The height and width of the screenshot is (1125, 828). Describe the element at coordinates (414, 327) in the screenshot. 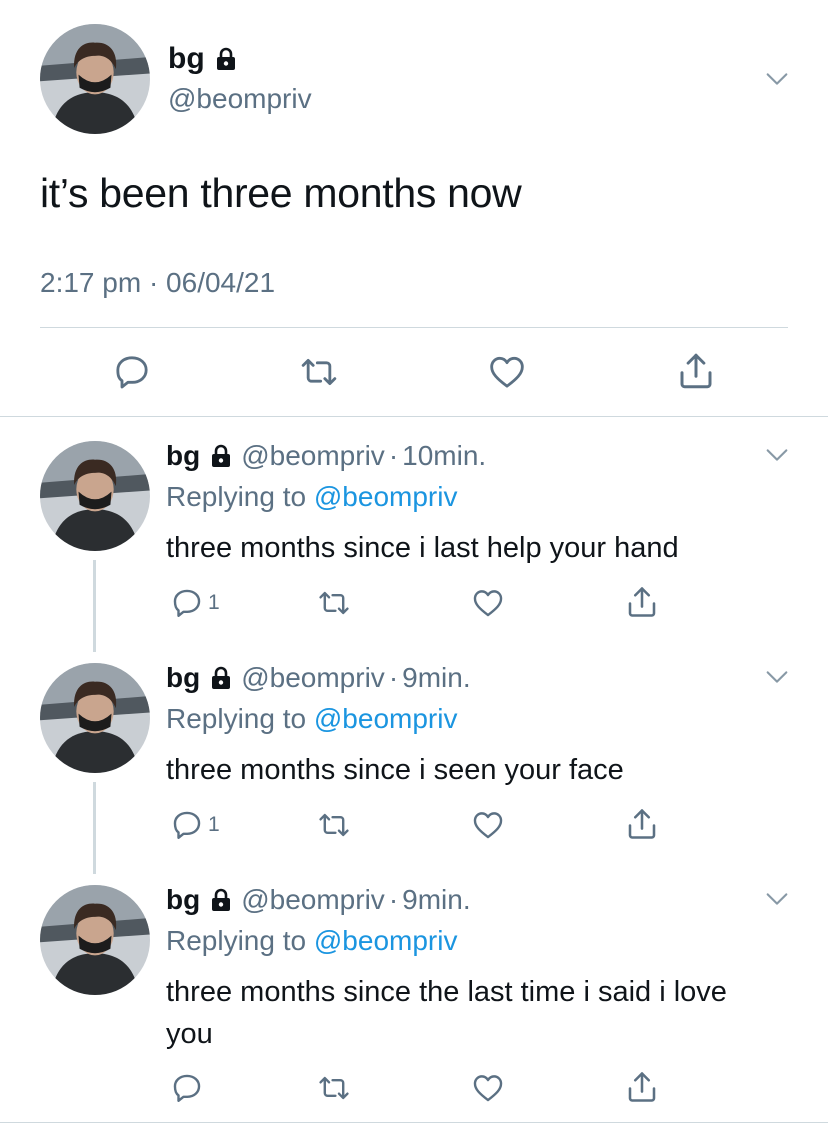

I see `divider` at that location.